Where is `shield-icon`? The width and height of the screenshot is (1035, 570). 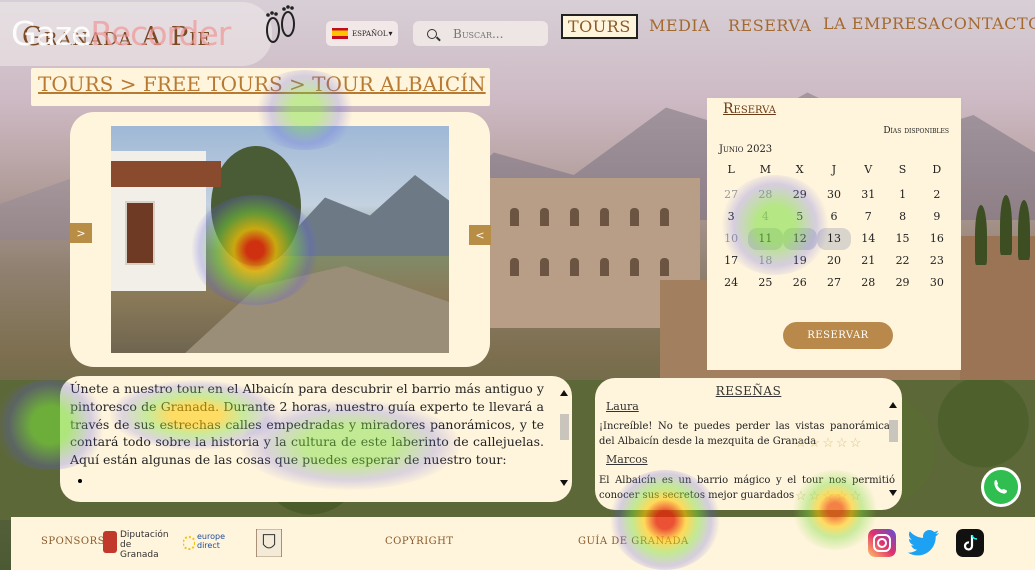
shield-icon is located at coordinates (110, 542).